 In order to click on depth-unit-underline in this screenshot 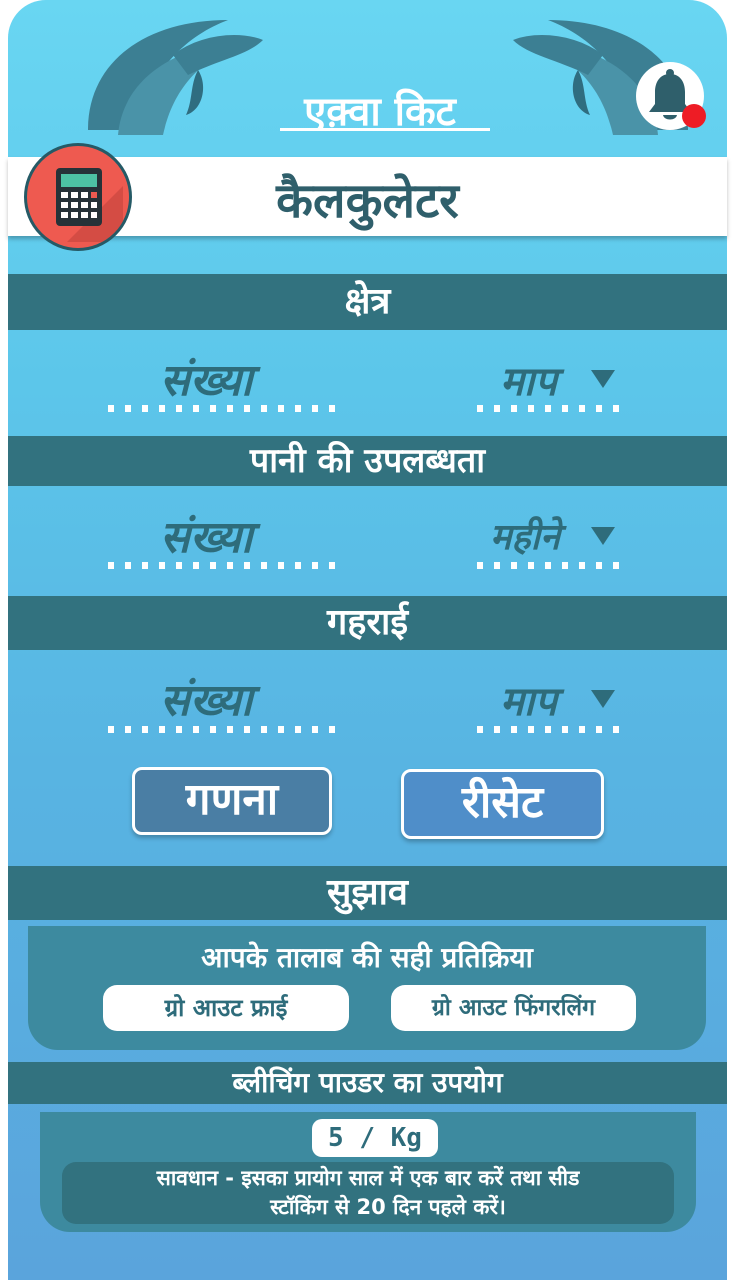, I will do `click(550, 729)`.